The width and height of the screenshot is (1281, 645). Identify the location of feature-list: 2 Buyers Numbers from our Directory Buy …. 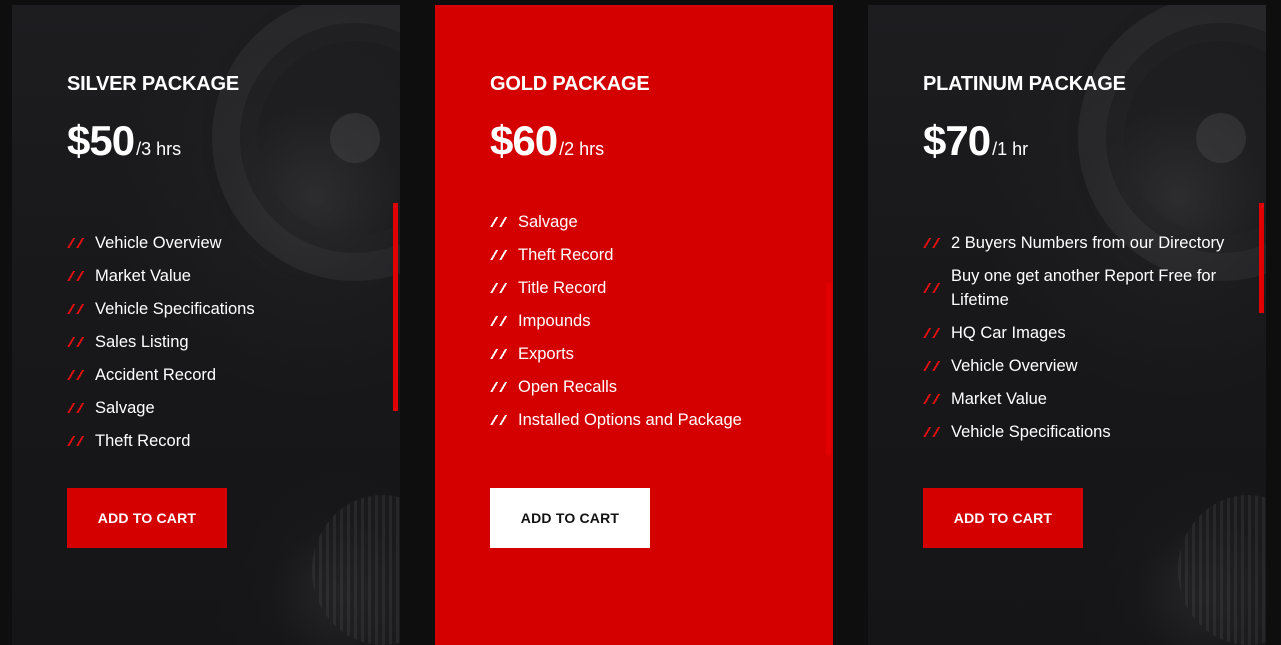
(1092, 342).